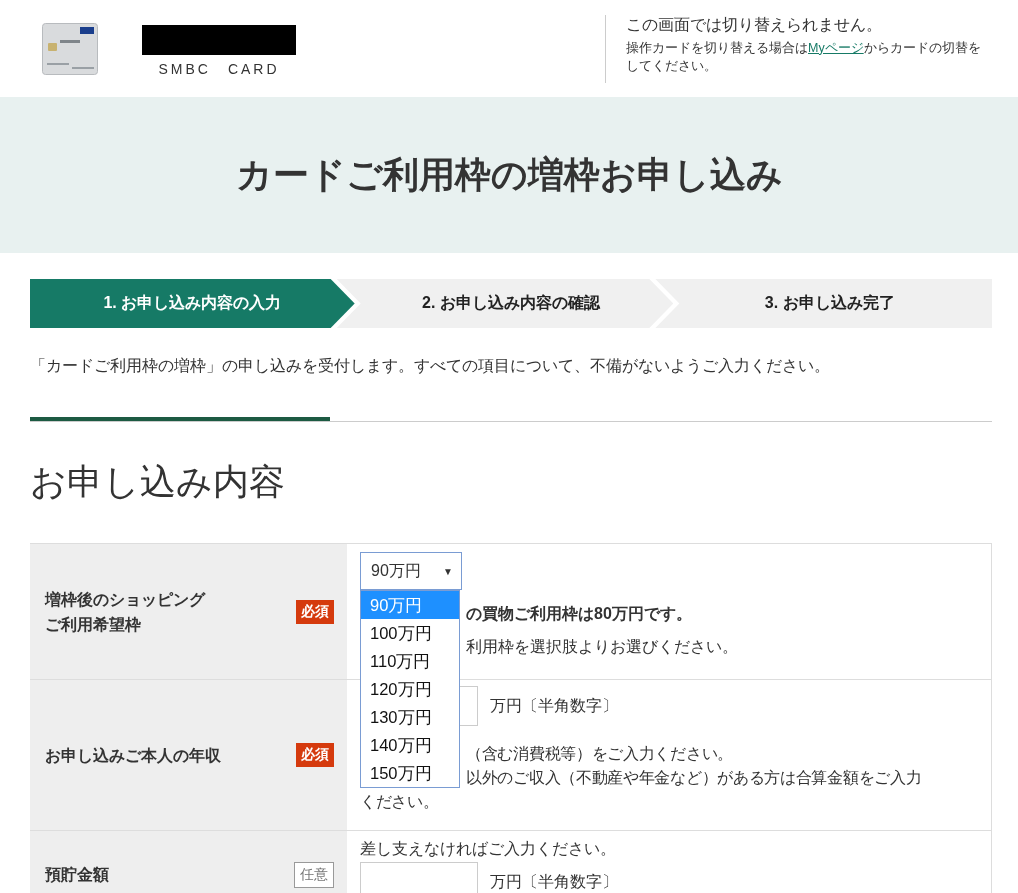 This screenshot has height=893, width=1018. Describe the element at coordinates (602, 647) in the screenshot. I see `note-text: 利用枠を選択肢よりお選びください。` at that location.